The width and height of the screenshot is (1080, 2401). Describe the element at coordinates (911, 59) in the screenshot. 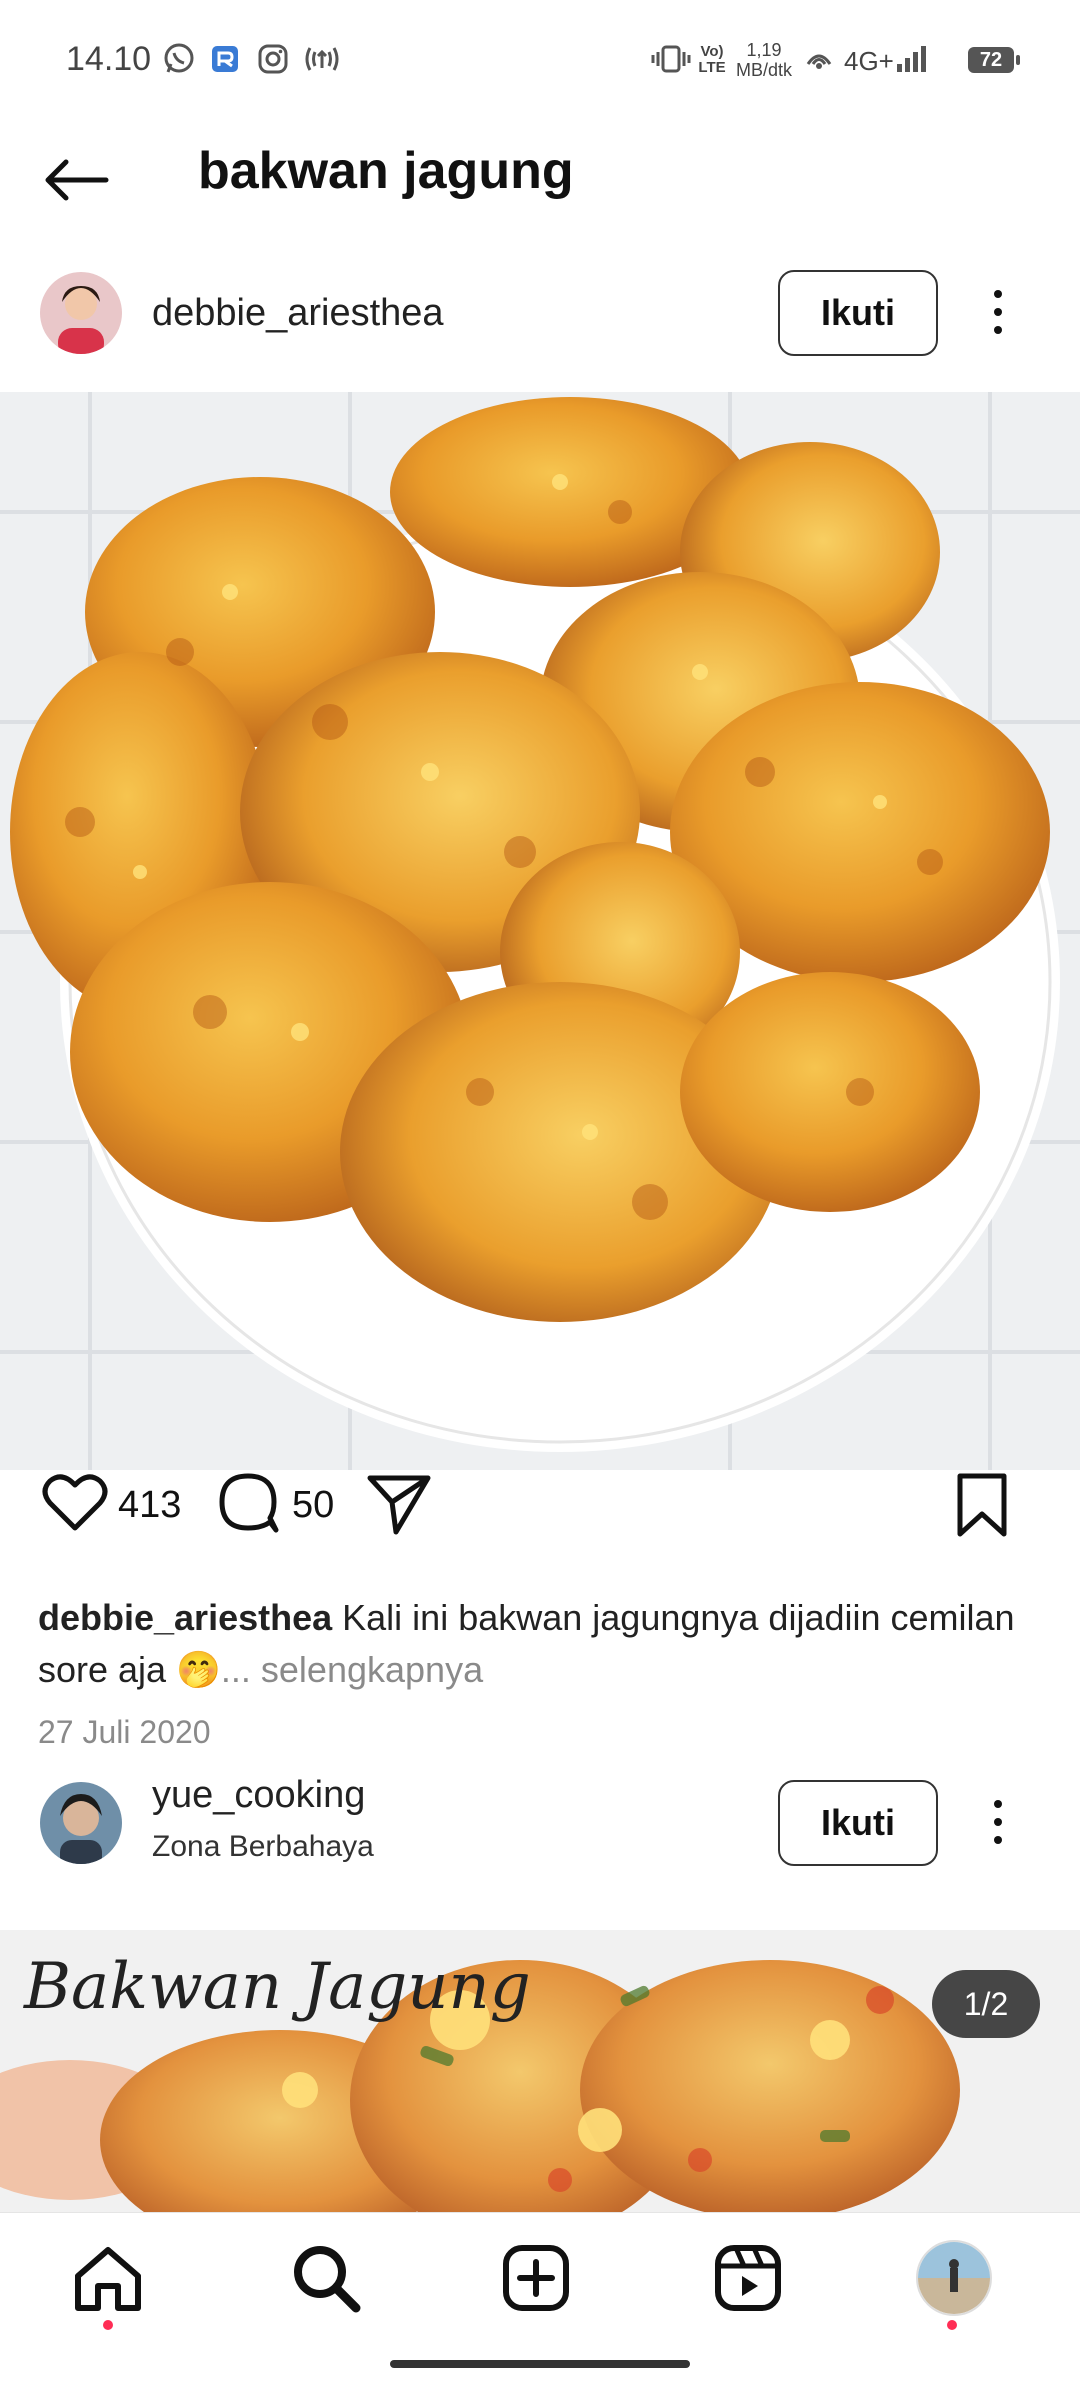

I see `signal-icon` at that location.